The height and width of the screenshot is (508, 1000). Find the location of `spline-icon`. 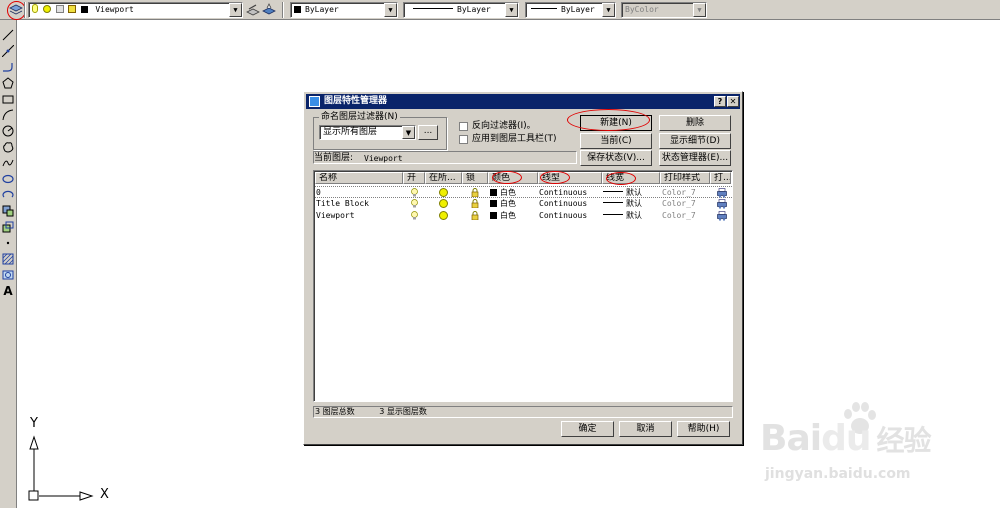

spline-icon is located at coordinates (8, 163).